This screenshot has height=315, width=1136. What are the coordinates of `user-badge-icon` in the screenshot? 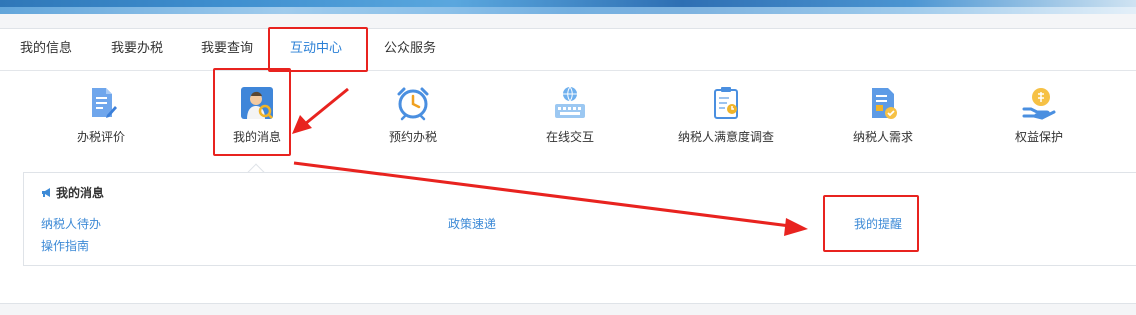 It's located at (257, 103).